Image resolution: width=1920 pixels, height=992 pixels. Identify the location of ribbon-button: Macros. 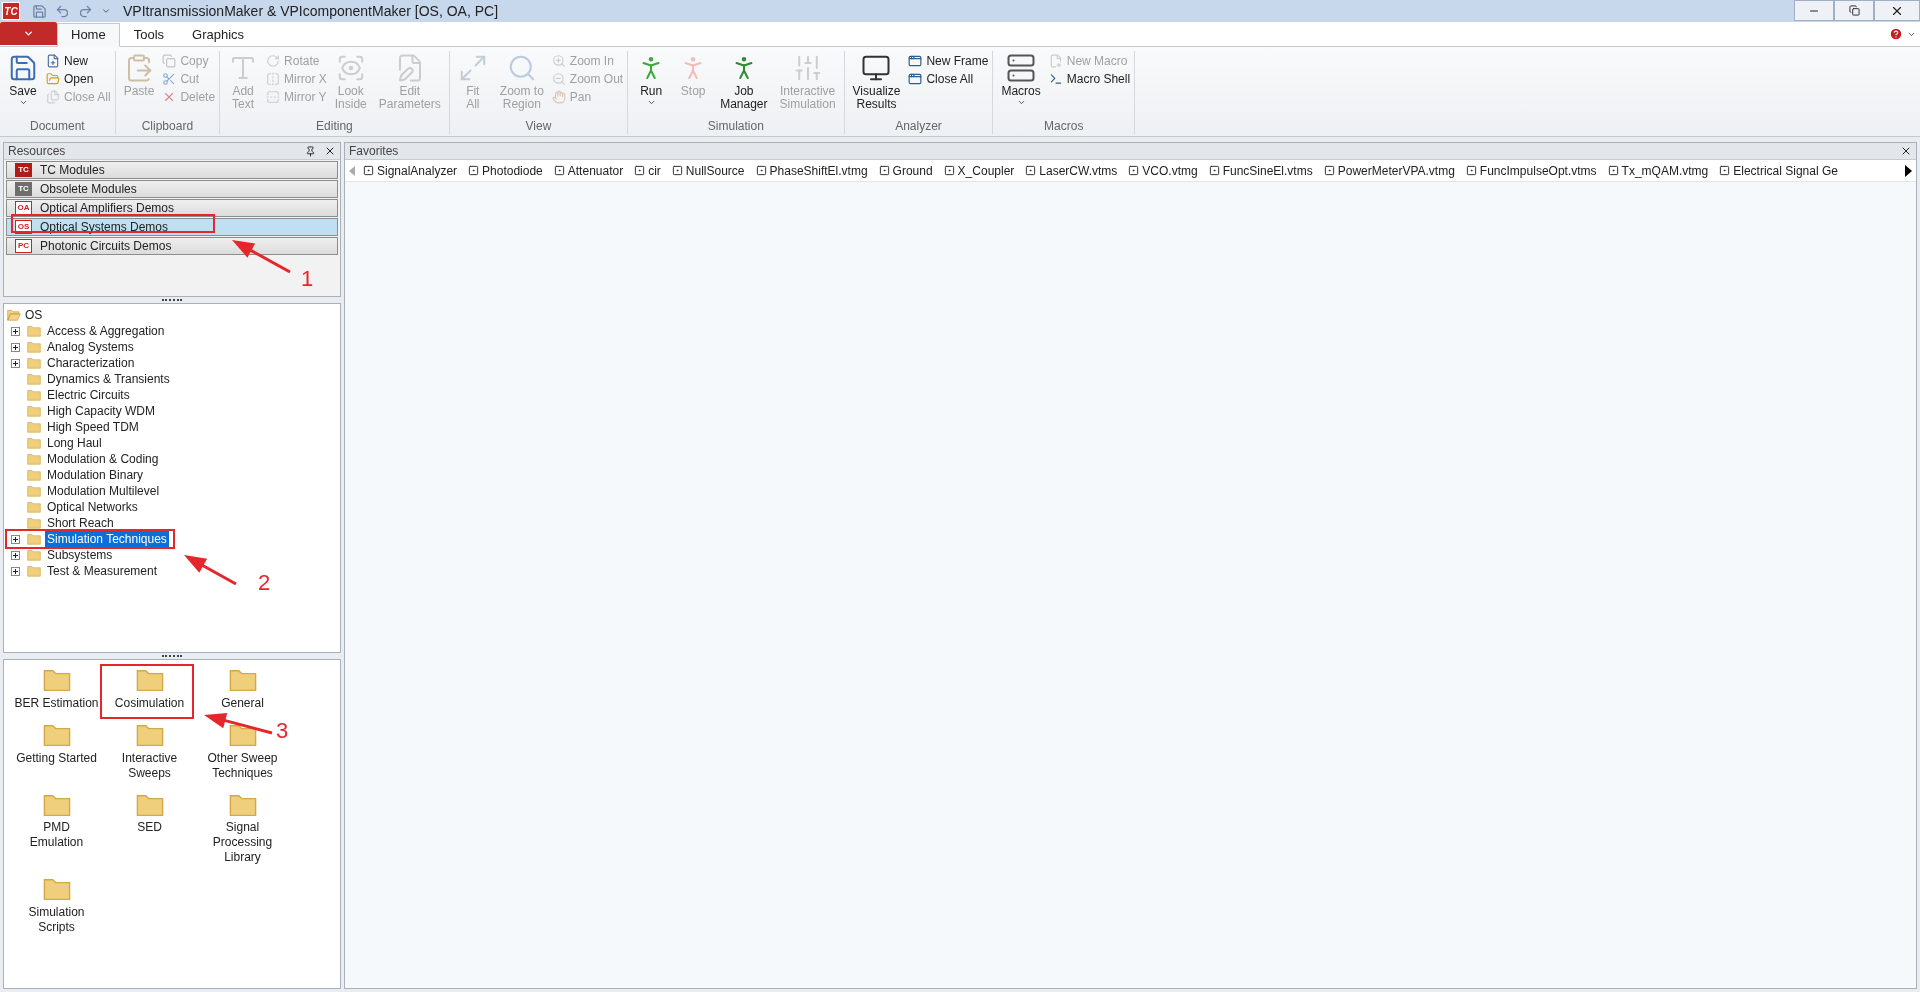
(1021, 80).